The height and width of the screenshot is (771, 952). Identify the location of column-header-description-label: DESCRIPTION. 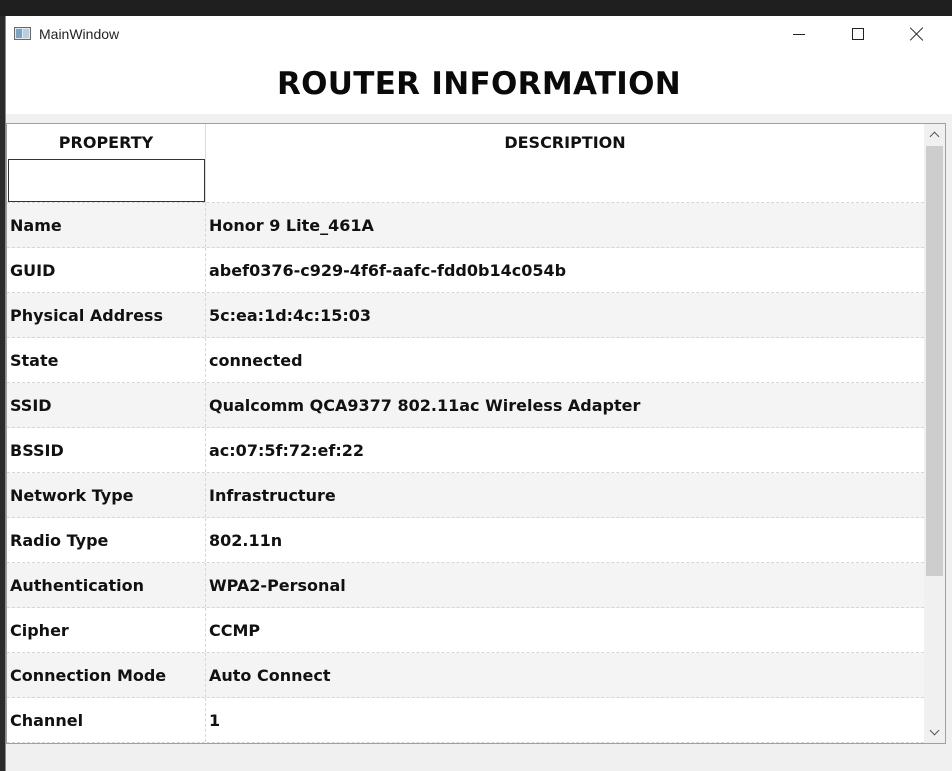
(565, 142).